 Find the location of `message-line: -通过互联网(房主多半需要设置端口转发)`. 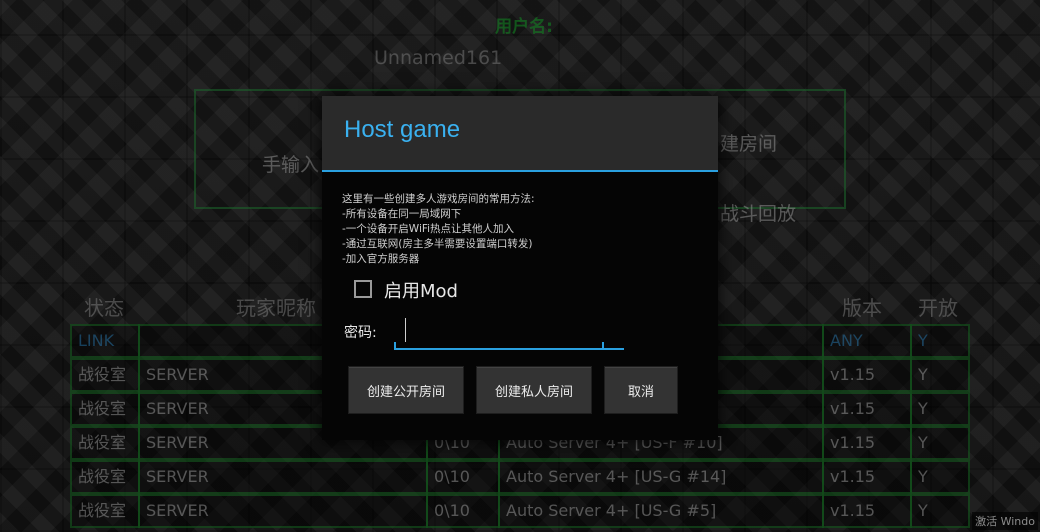

message-line: -通过互联网(房主多半需要设置端口转发) is located at coordinates (437, 244).